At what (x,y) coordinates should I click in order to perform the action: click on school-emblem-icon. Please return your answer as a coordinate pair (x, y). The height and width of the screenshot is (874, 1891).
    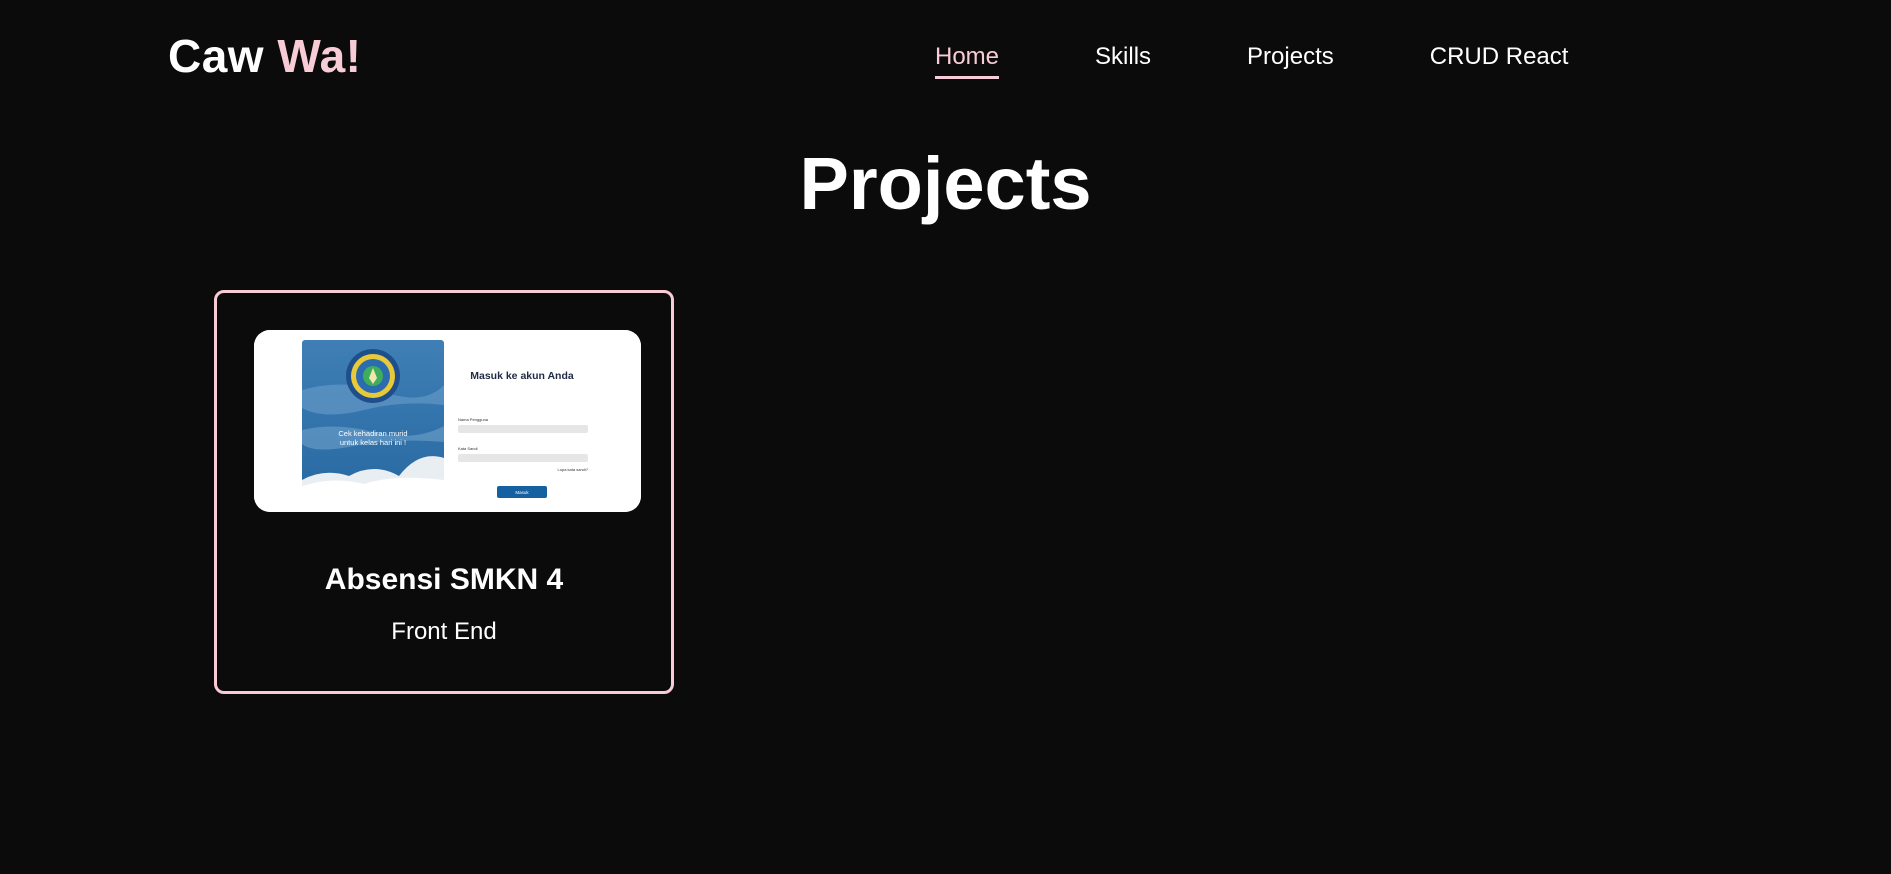
    Looking at the image, I should click on (373, 376).